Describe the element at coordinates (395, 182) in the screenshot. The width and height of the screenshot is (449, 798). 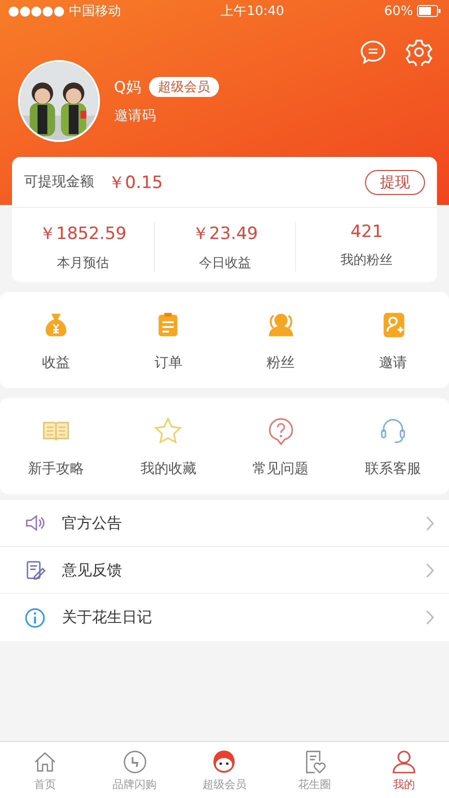
I see `withdraw-button: 提现` at that location.